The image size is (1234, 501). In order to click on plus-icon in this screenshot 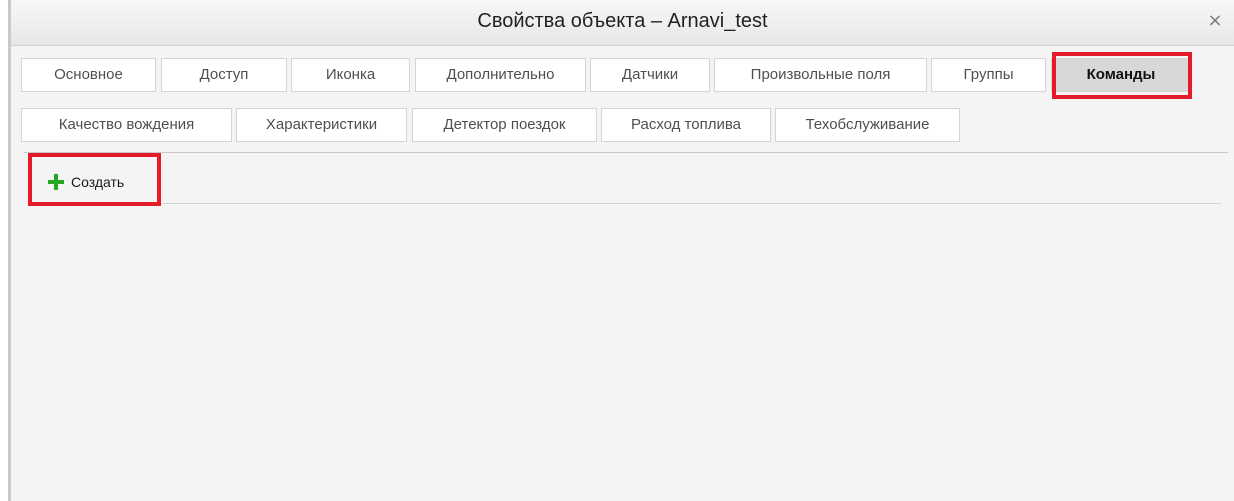, I will do `click(56, 182)`.